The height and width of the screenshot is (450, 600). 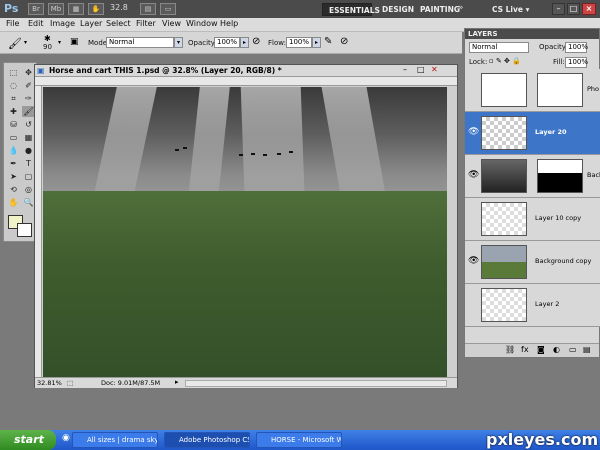 What do you see at coordinates (532, 133) in the screenshot?
I see `layer-row-selected: 👁 Layer 20` at bounding box center [532, 133].